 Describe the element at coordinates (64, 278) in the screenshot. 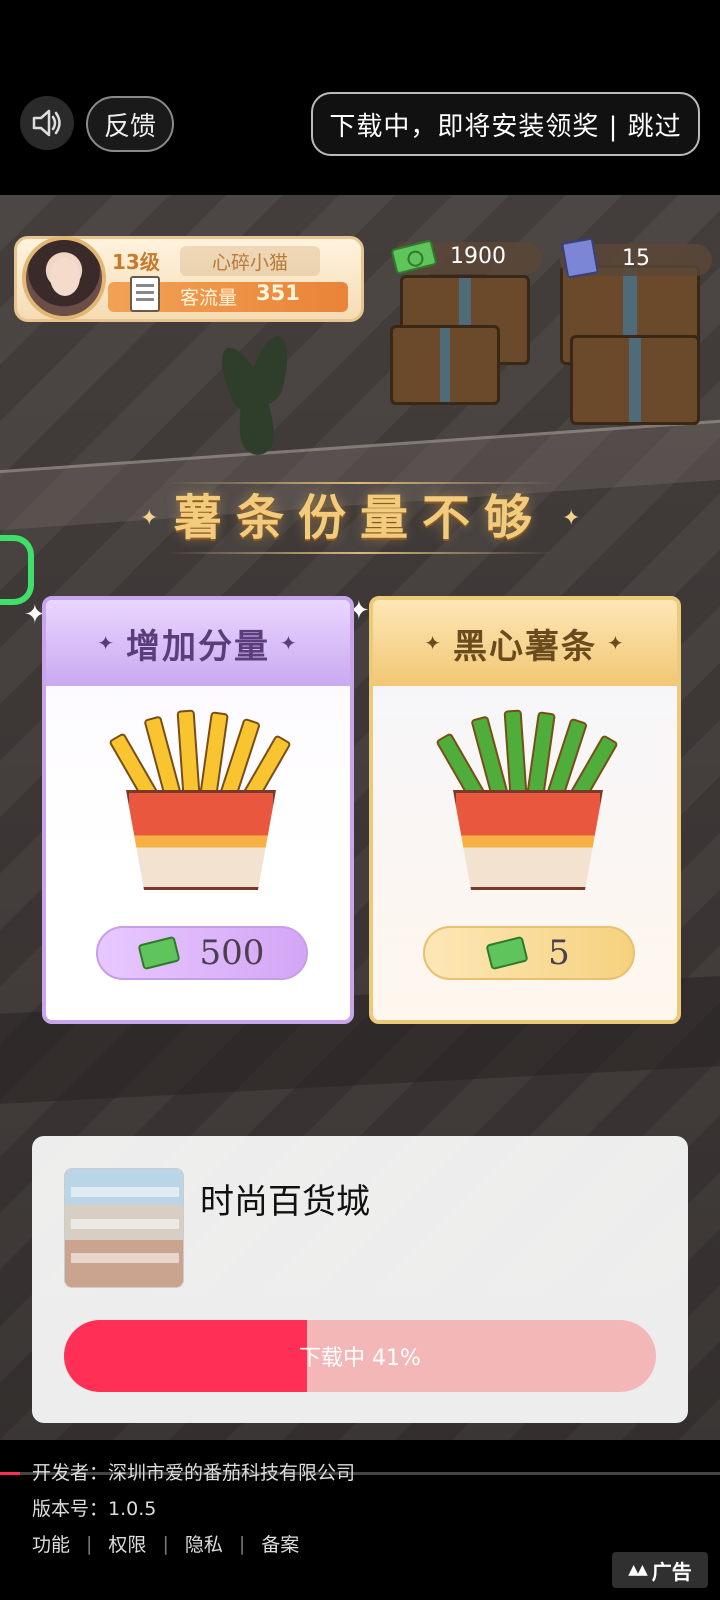

I see `avatar` at that location.